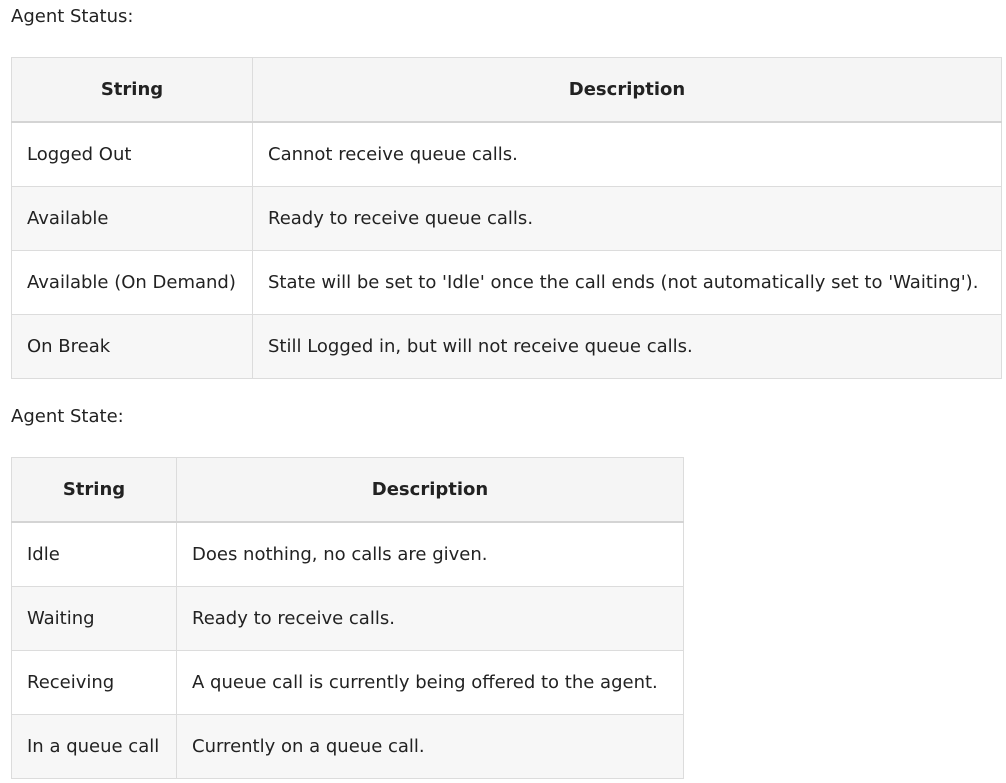 This screenshot has height=783, width=1006. Describe the element at coordinates (132, 154) in the screenshot. I see `status-string-cell: Logged Out` at that location.